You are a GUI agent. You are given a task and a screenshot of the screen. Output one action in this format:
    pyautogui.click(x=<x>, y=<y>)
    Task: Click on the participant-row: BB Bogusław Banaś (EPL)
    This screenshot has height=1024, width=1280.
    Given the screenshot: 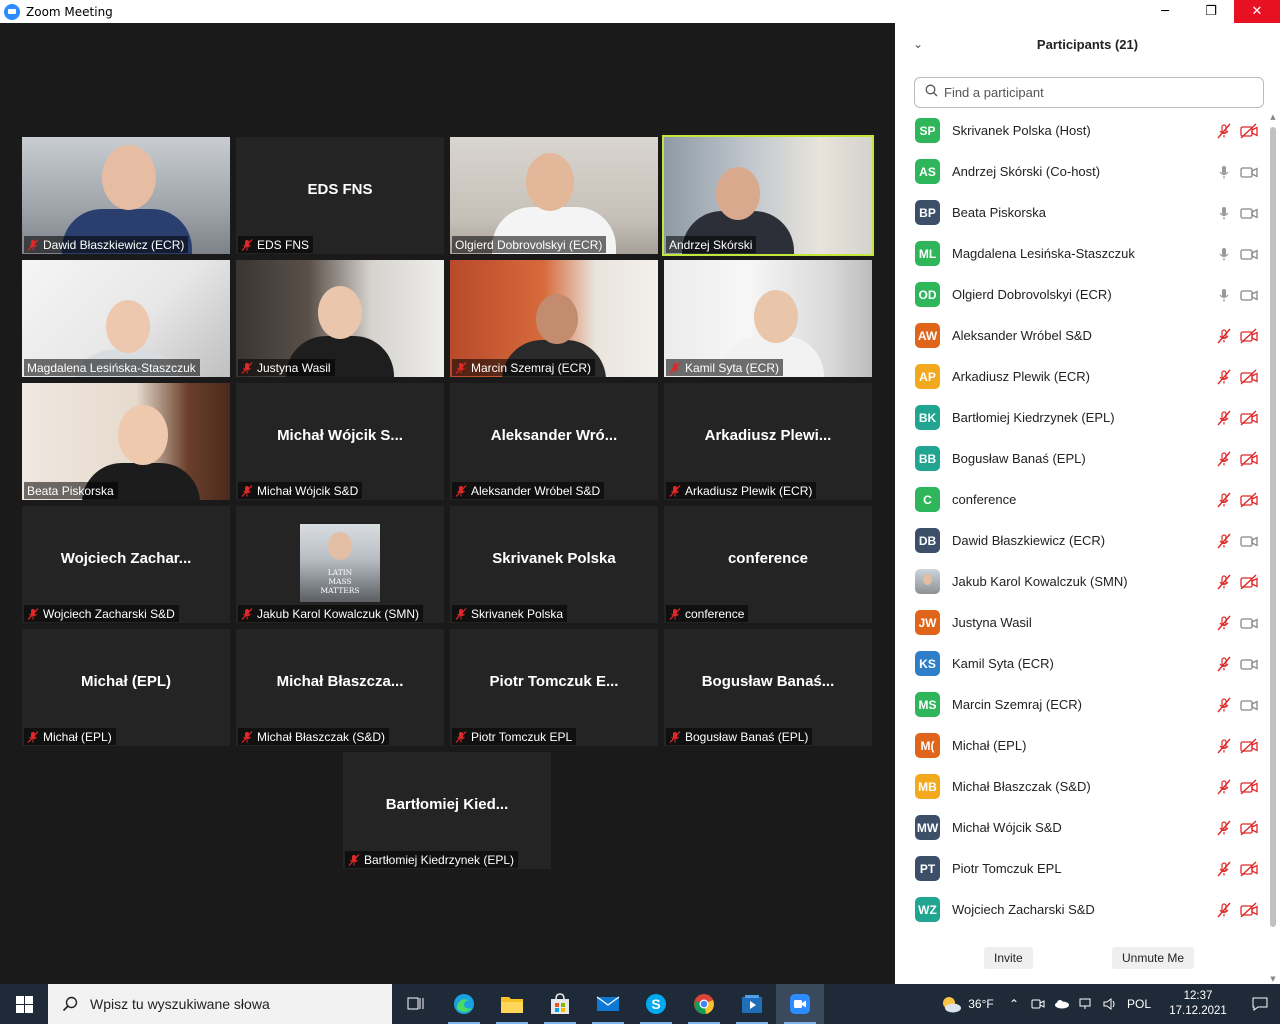 What is the action you would take?
    pyautogui.click(x=1082, y=458)
    